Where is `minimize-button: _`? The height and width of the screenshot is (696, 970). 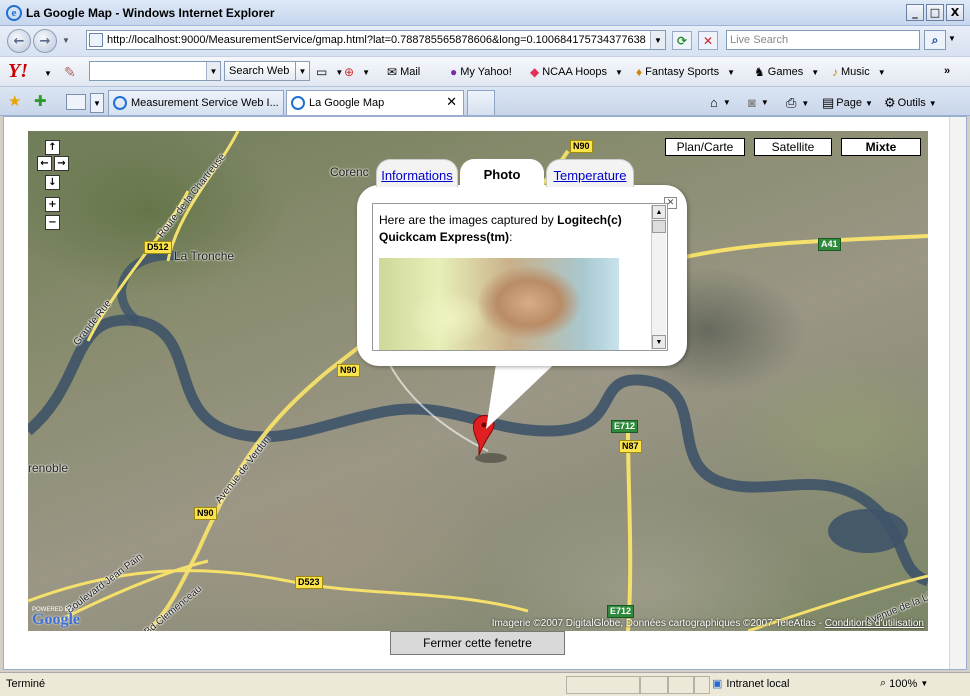
minimize-button: _ is located at coordinates (915, 12).